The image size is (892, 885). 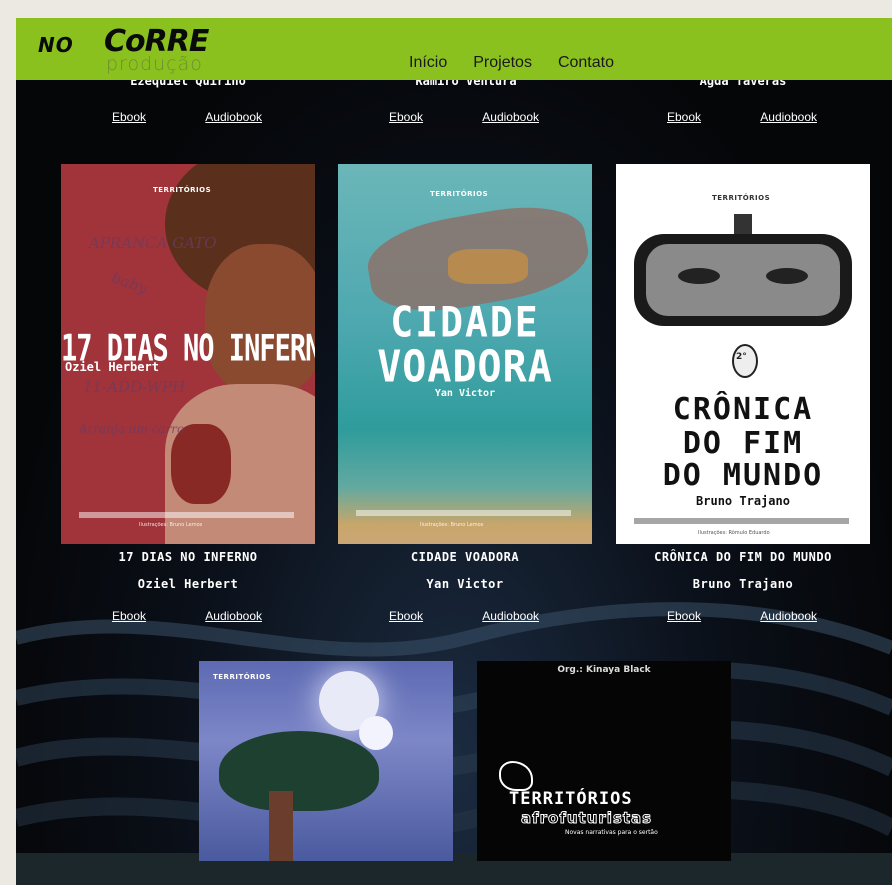 What do you see at coordinates (743, 280) in the screenshot?
I see `mirror-face-art` at bounding box center [743, 280].